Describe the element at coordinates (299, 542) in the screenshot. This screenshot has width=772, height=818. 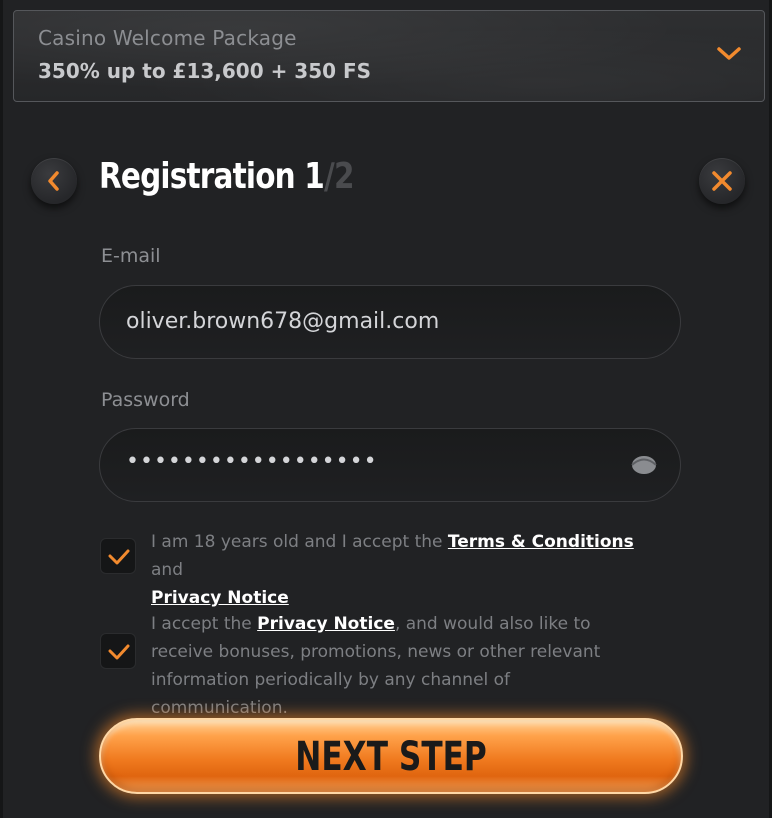
I see `consent-text: I am 18 years old and I accept the` at that location.